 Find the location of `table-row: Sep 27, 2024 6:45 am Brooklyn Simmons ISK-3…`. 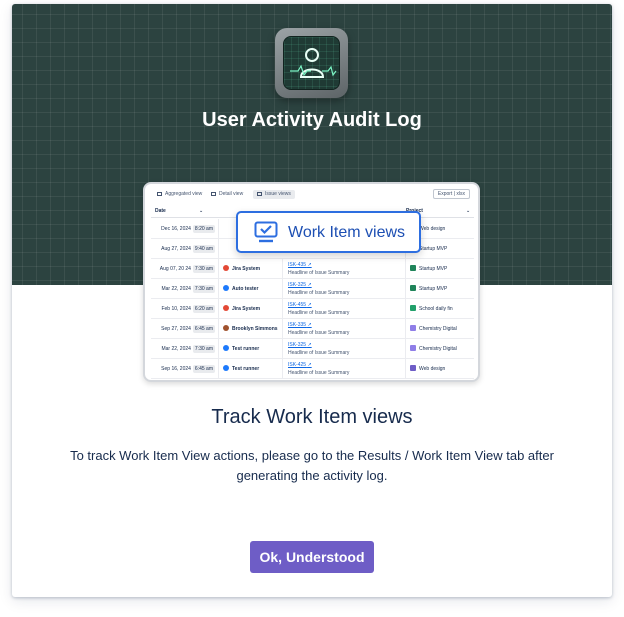

table-row: Sep 27, 2024 6:45 am Brooklyn Simmons ISK-3… is located at coordinates (312, 329).